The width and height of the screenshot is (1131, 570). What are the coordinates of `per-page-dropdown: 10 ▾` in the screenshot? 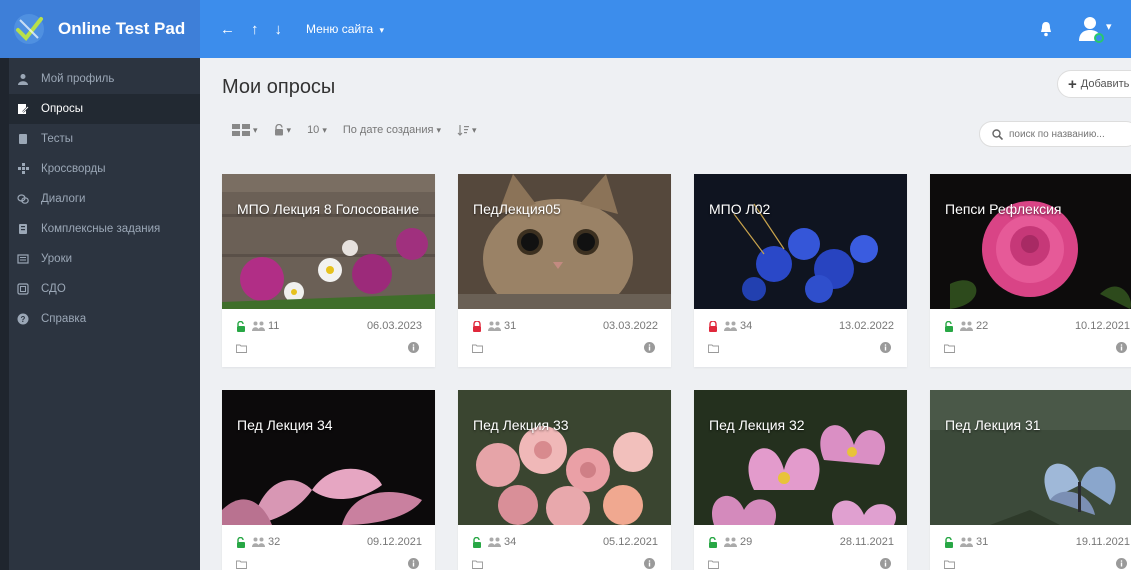 It's located at (317, 130).